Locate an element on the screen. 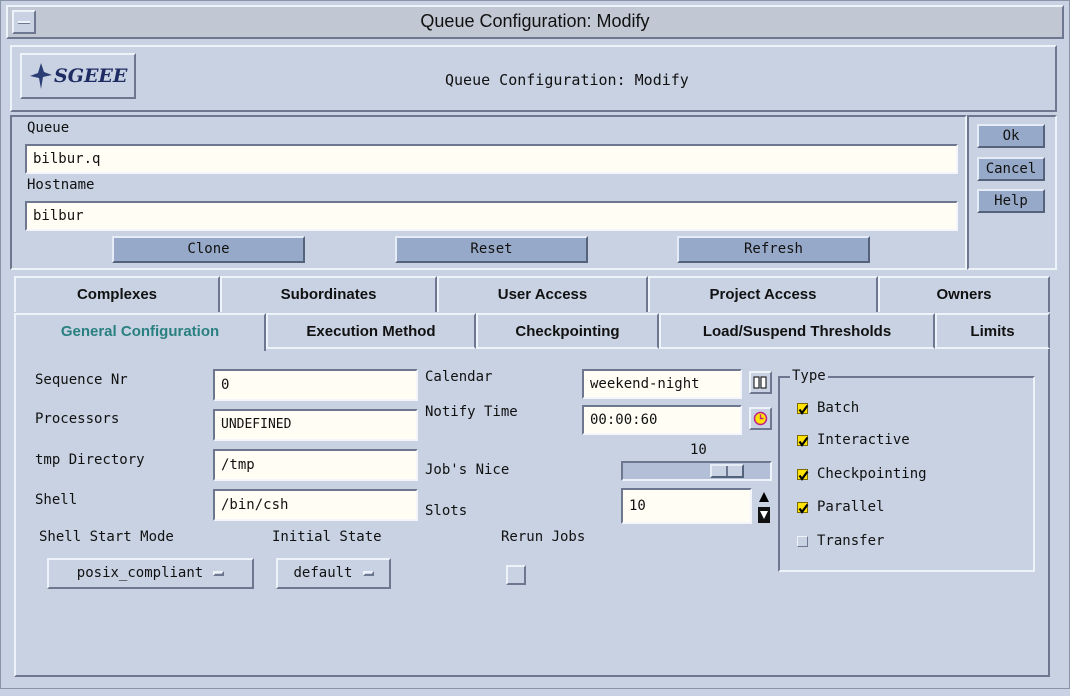 This screenshot has width=1070, height=696. slots-spin-up is located at coordinates (764, 497).